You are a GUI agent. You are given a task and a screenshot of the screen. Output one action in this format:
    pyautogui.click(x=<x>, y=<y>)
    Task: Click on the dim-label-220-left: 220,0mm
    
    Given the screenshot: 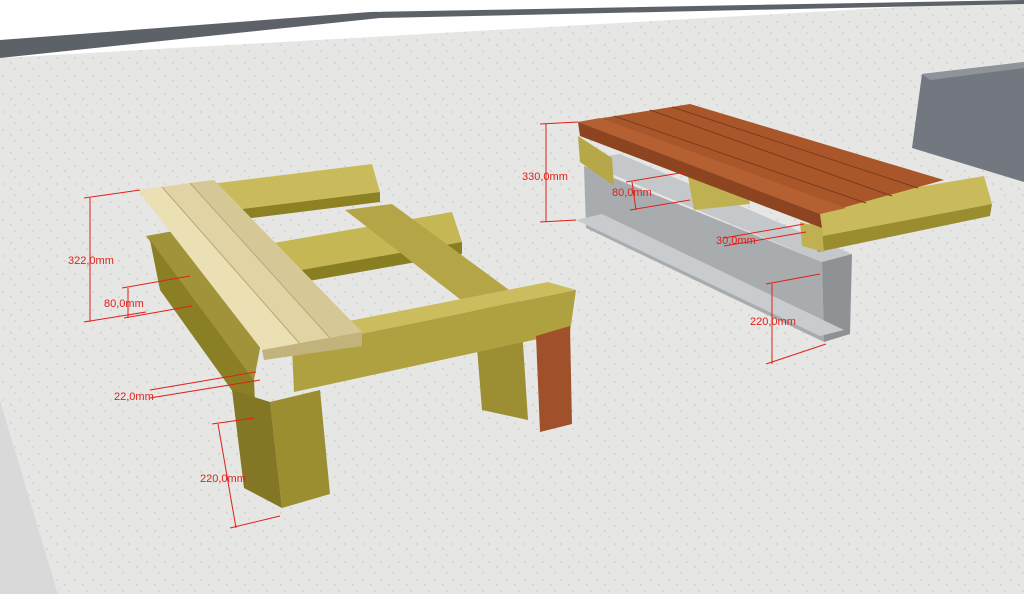 What is the action you would take?
    pyautogui.click(x=223, y=479)
    